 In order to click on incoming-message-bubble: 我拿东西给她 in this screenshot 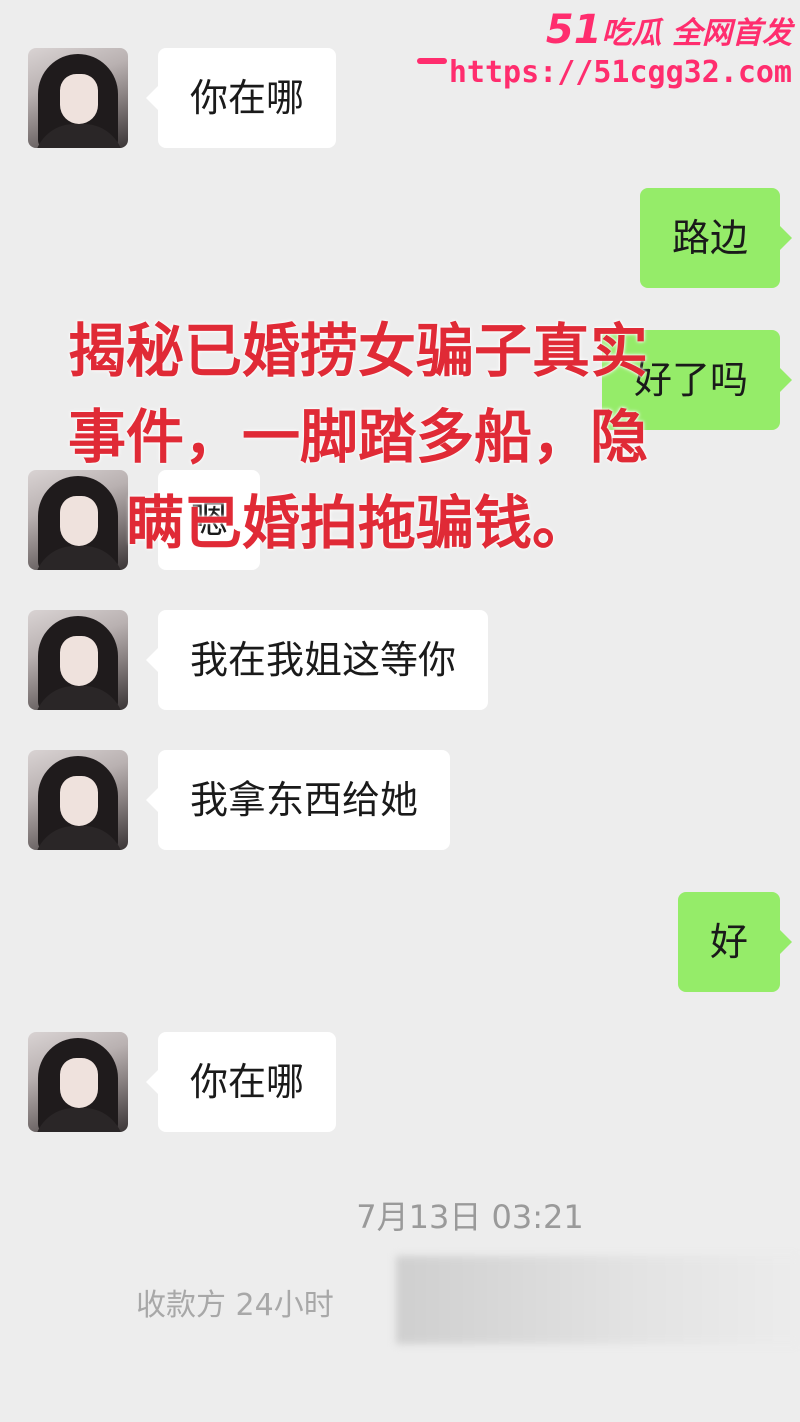, I will do `click(298, 800)`.